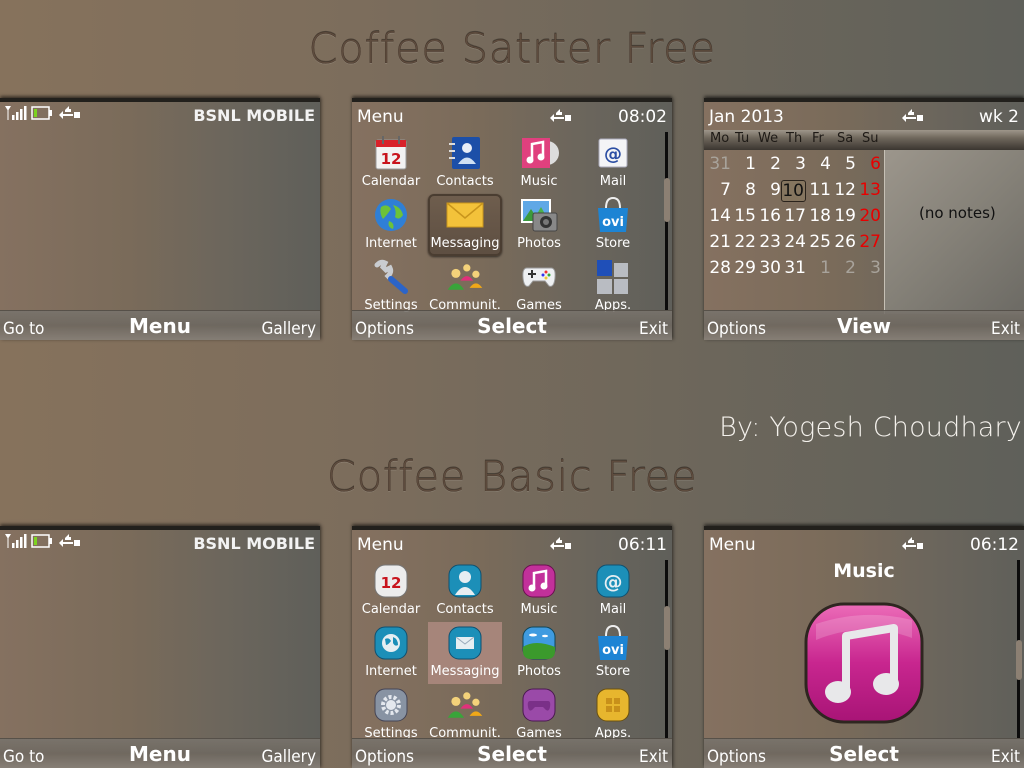 This screenshot has height=768, width=1024. I want to click on calendar-day: 11, so click(818, 190).